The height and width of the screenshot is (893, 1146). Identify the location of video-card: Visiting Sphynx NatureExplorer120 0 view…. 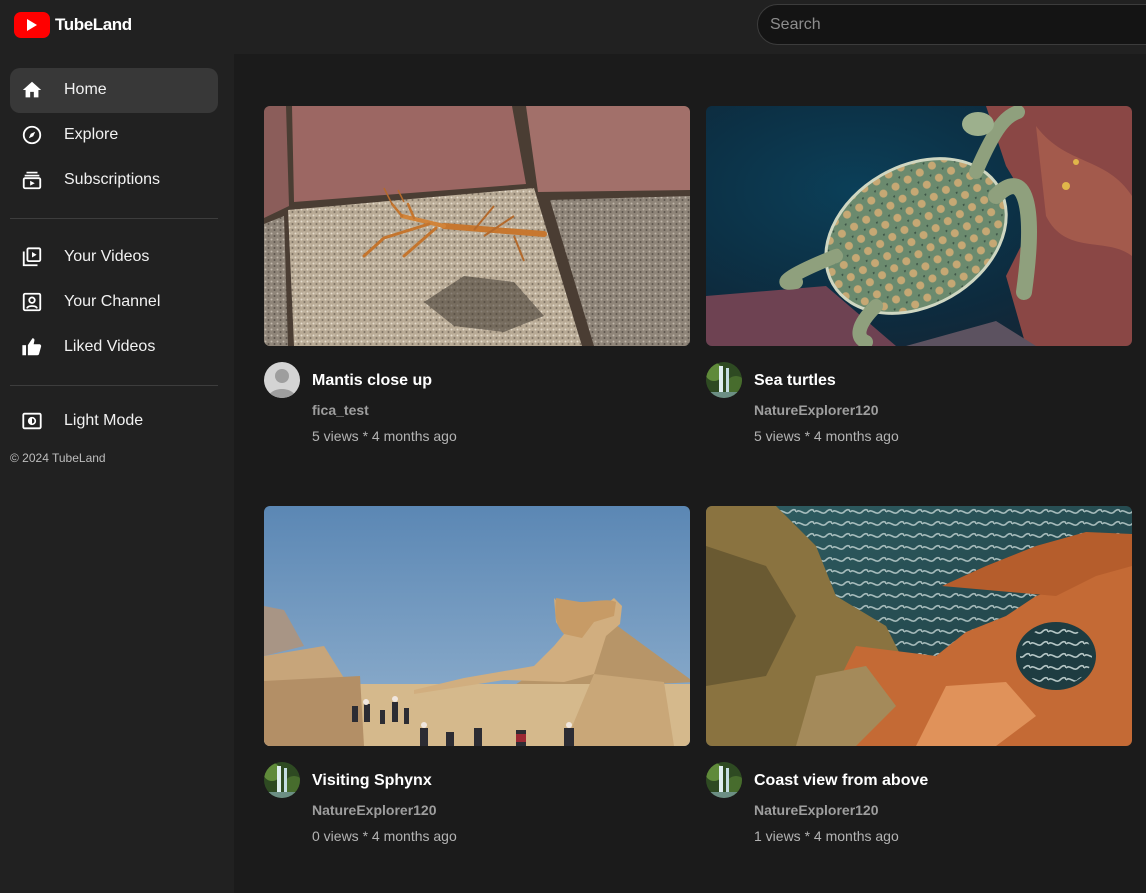
(477, 686).